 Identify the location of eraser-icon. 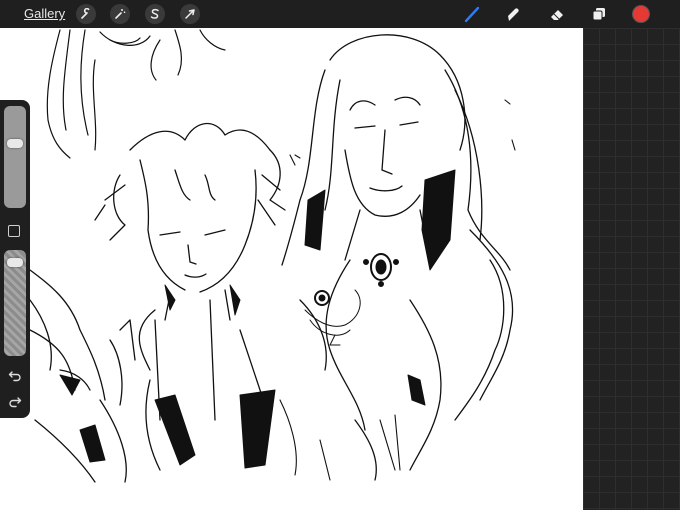
(557, 14).